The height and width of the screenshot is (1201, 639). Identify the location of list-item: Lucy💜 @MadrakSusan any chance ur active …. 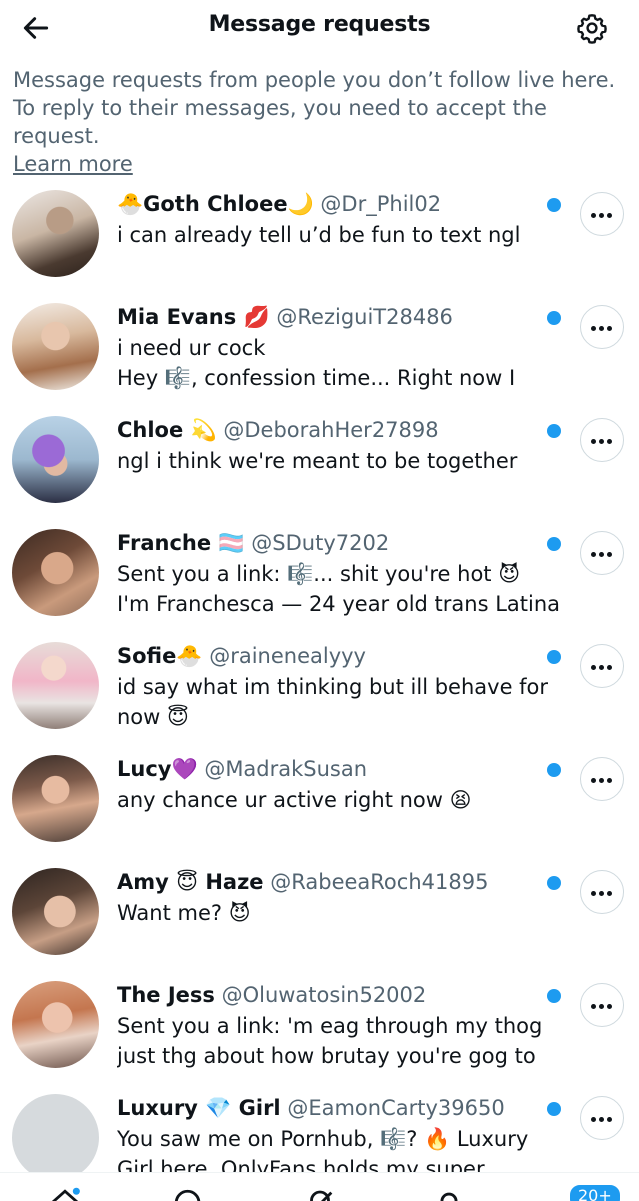
(319, 799).